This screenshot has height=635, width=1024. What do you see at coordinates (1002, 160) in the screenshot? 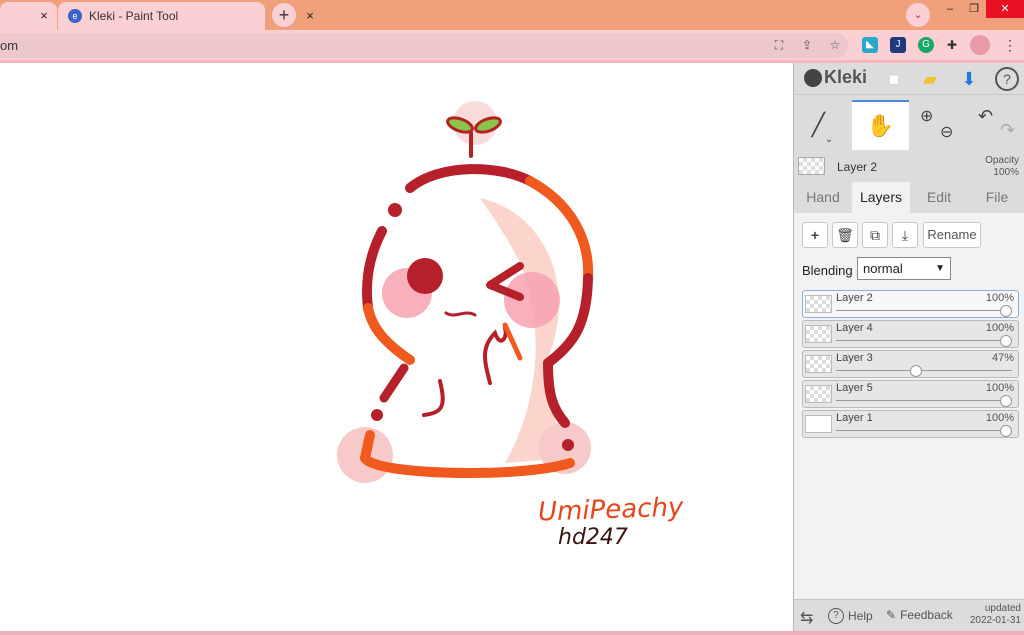
I see `opacity-label: Opacity` at bounding box center [1002, 160].